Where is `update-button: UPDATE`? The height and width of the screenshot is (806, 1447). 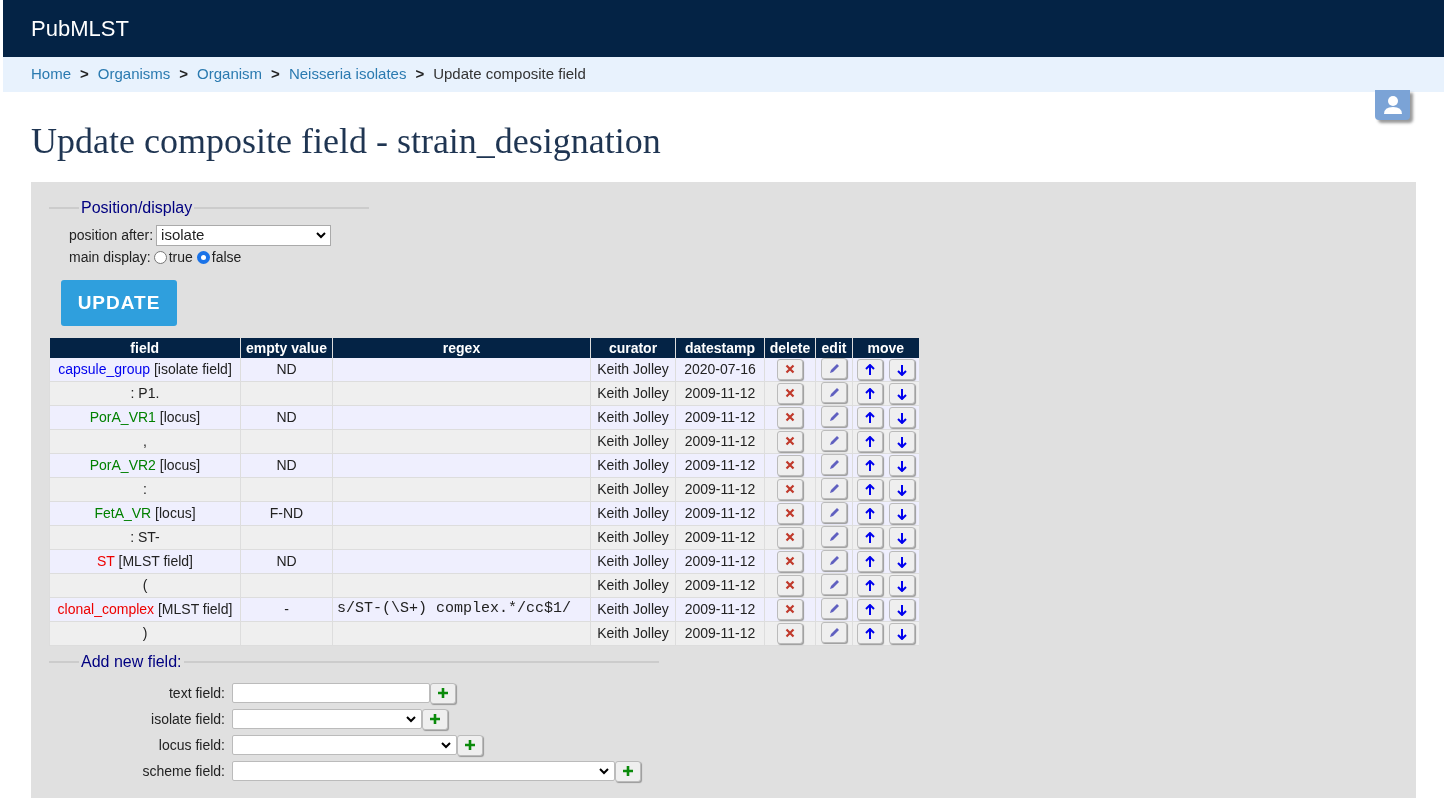
update-button: UPDATE is located at coordinates (119, 303).